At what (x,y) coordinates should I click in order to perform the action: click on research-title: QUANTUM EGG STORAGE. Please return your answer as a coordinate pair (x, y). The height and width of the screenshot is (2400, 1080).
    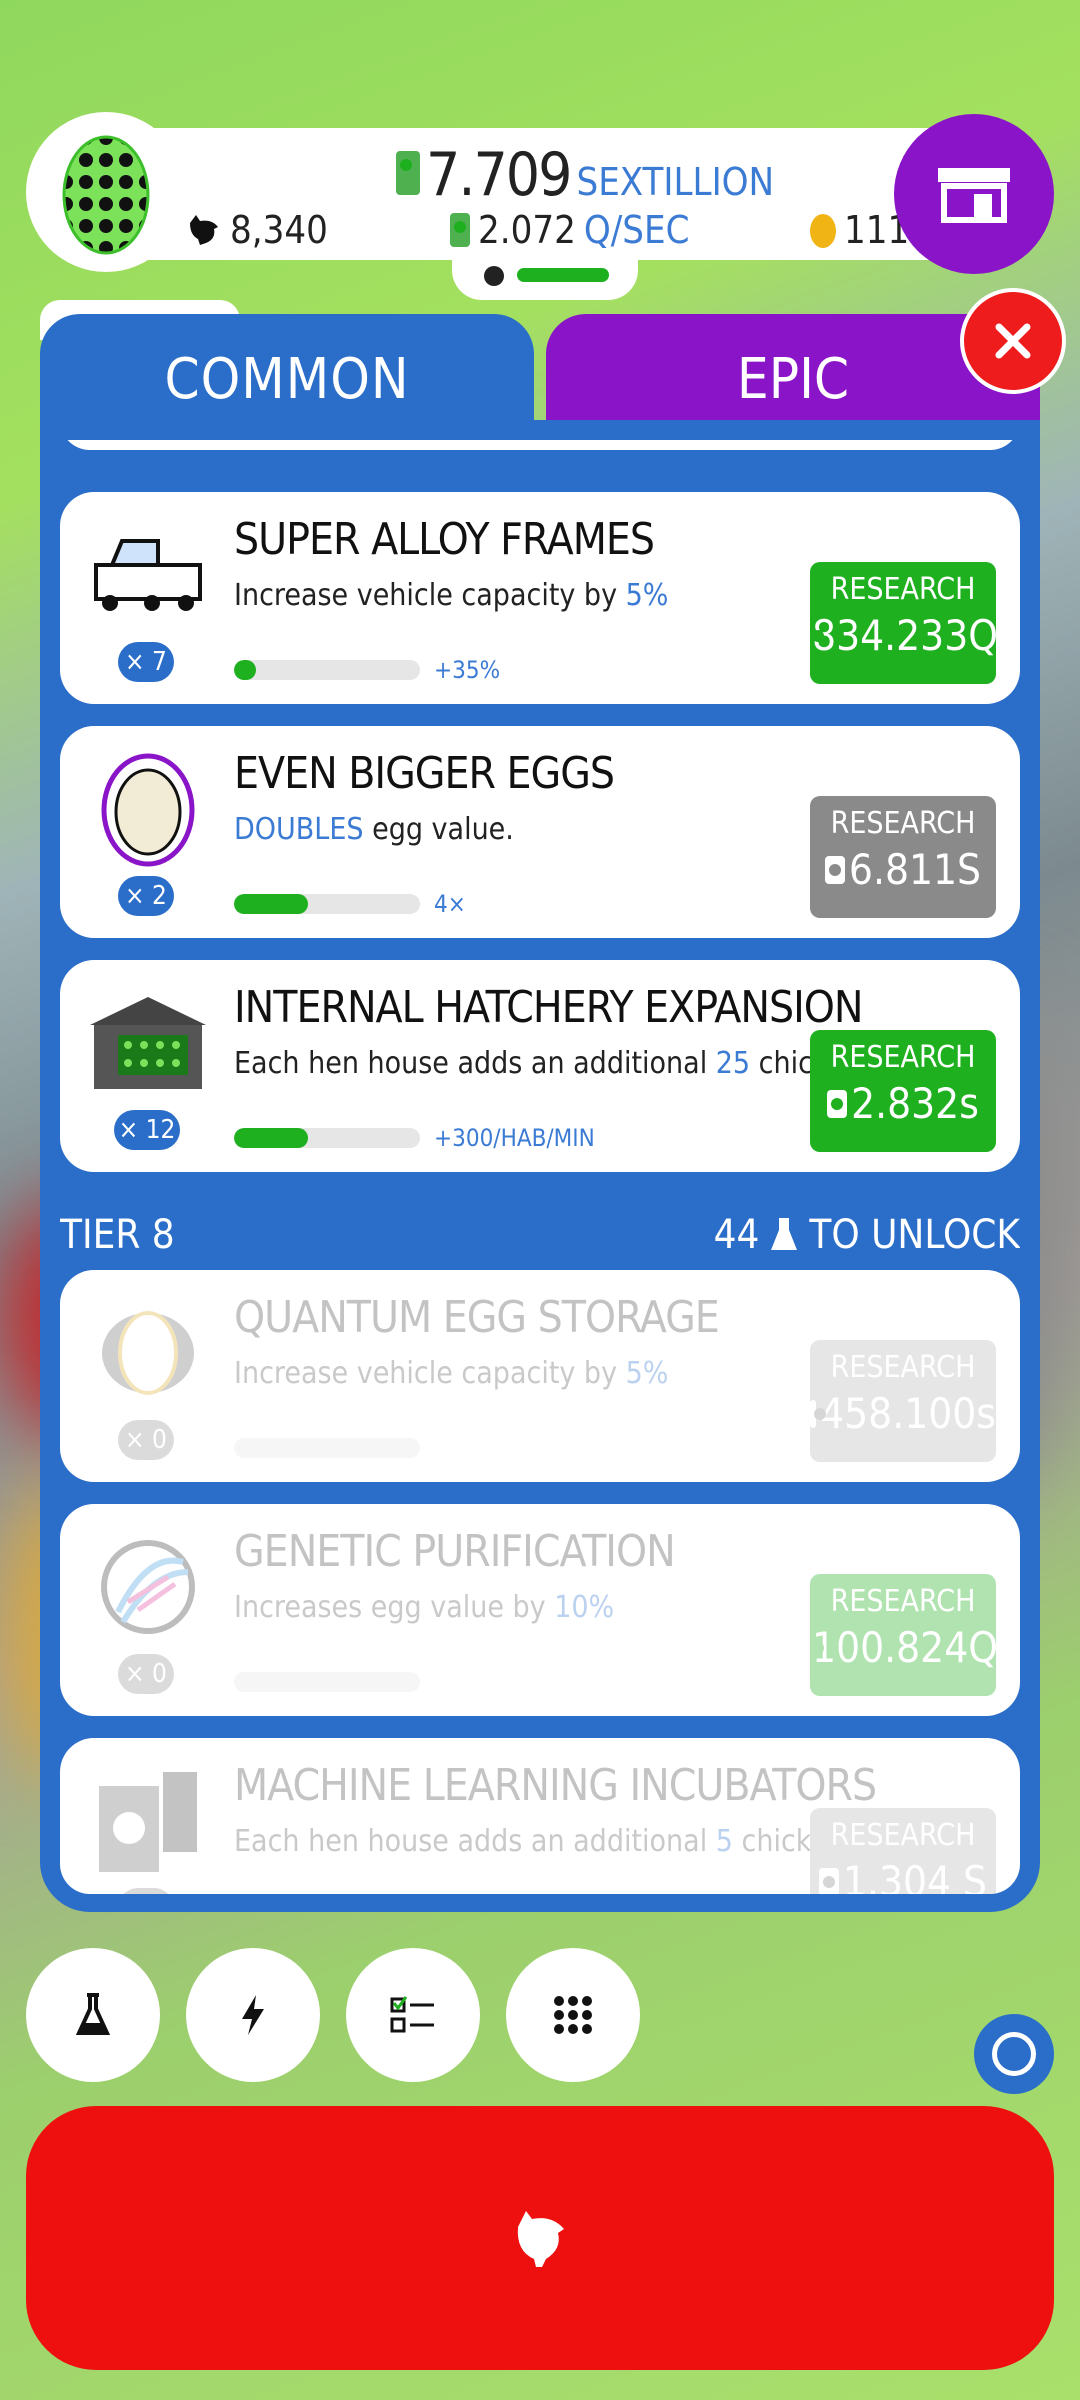
    Looking at the image, I should click on (477, 1317).